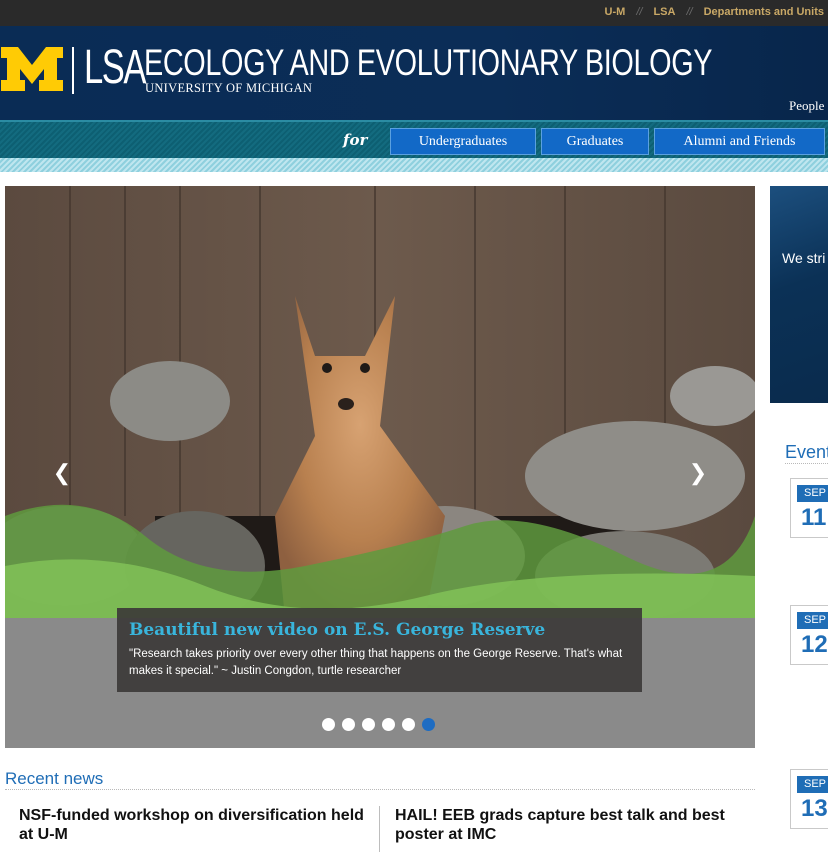 The width and height of the screenshot is (828, 853). I want to click on events-divider, so click(806, 463).